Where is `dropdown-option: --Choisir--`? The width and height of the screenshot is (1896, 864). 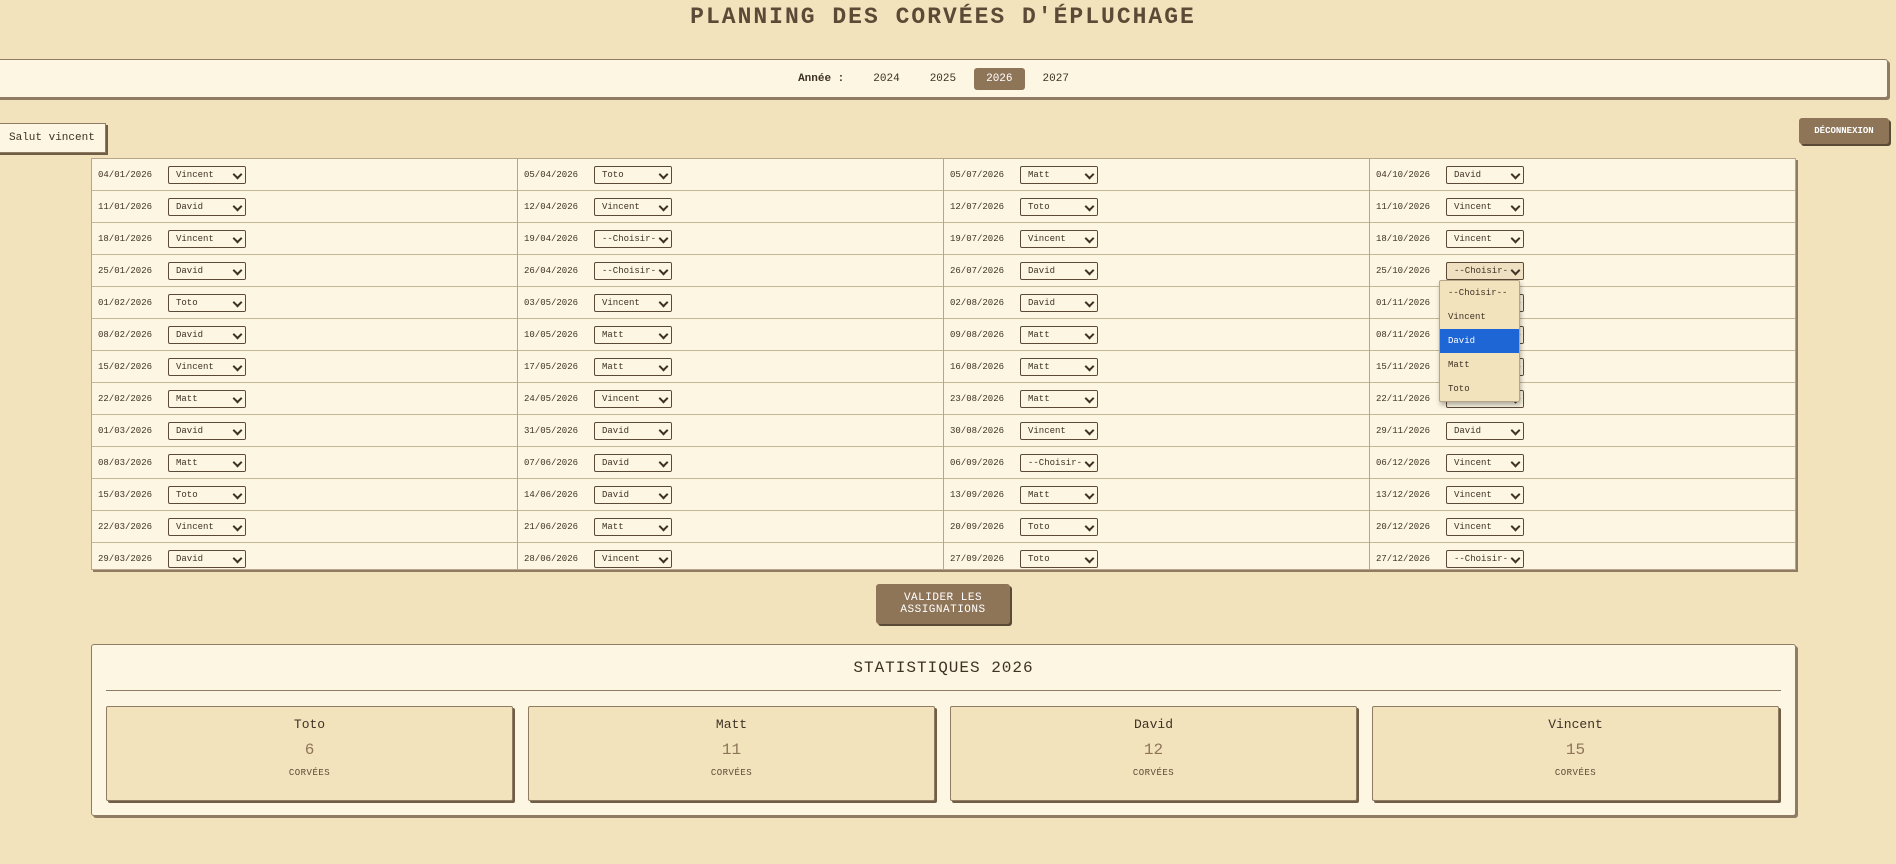
dropdown-option: --Choisir-- is located at coordinates (1479, 293).